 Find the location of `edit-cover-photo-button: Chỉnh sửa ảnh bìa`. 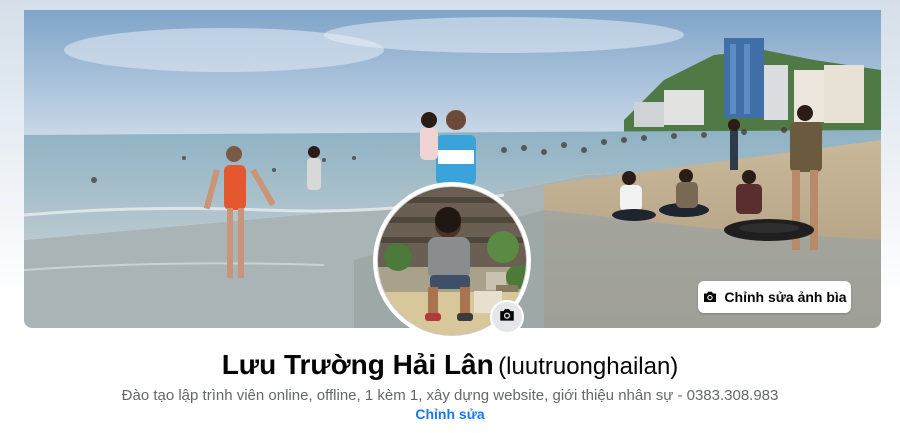

edit-cover-photo-button: Chỉnh sửa ảnh bìa is located at coordinates (774, 297).